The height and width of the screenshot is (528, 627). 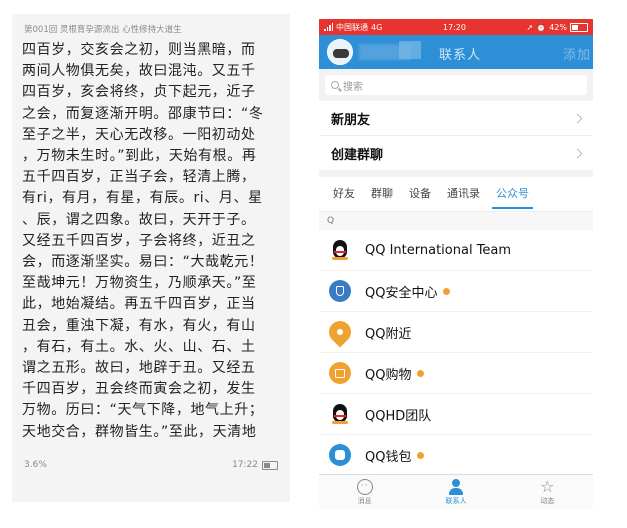 What do you see at coordinates (139, 283) in the screenshot?
I see `text-line: 至哉坤元！万物资生，乃顺承天。”至` at bounding box center [139, 283].